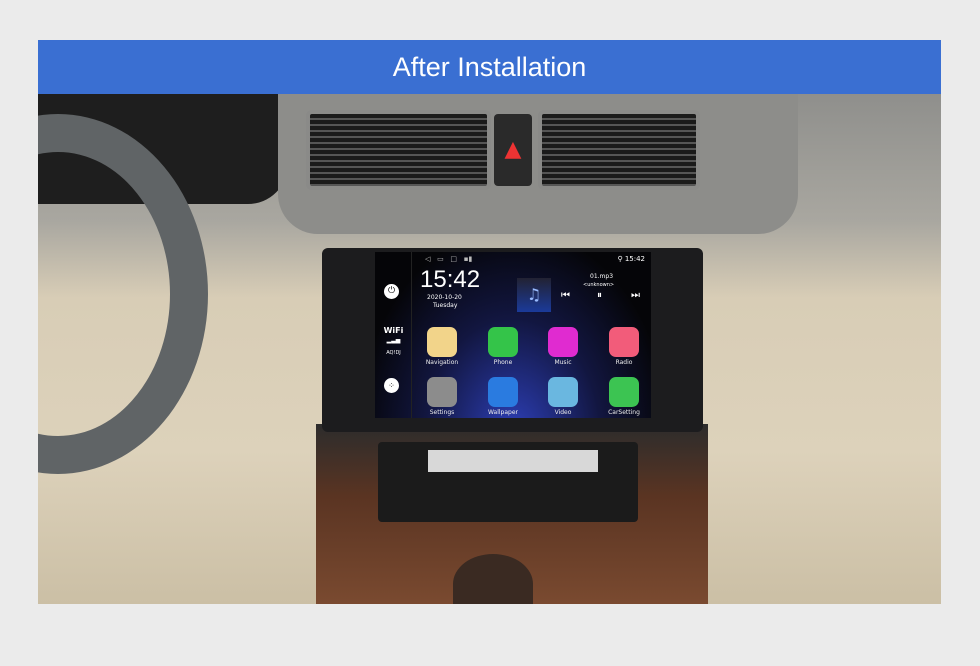 This screenshot has height=666, width=980. What do you see at coordinates (442, 362) in the screenshot?
I see `app-label: Navigation` at bounding box center [442, 362].